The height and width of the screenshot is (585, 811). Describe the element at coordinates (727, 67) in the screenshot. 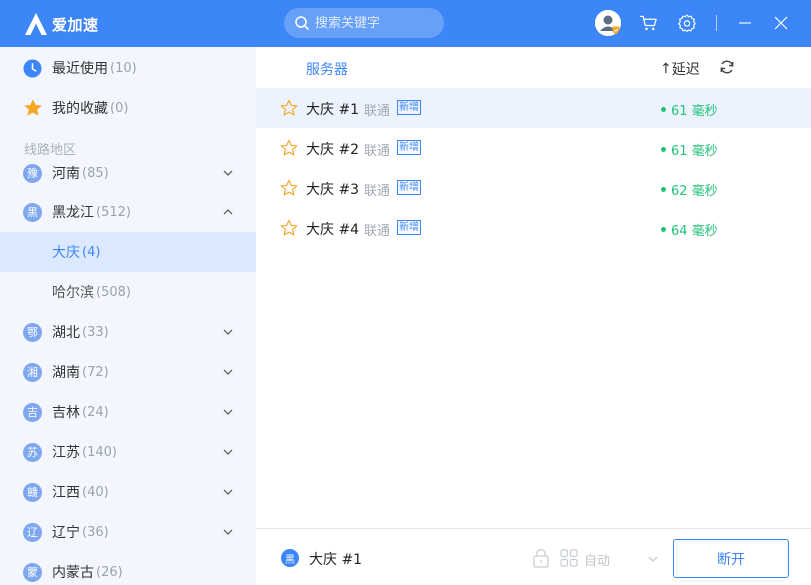

I see `refresh-icon` at that location.